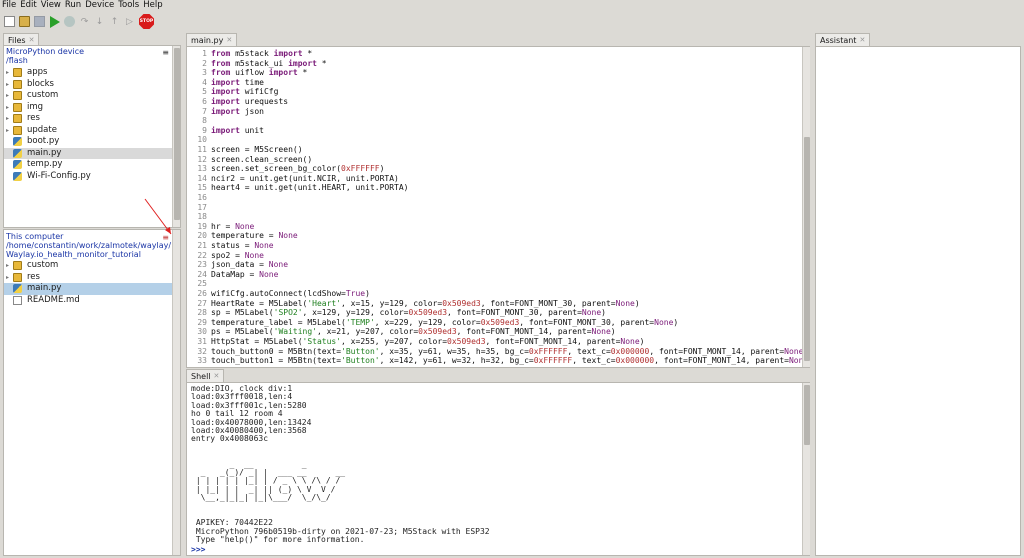 This screenshot has height=558, width=1024. I want to click on file-item: boot.py, so click(88, 142).